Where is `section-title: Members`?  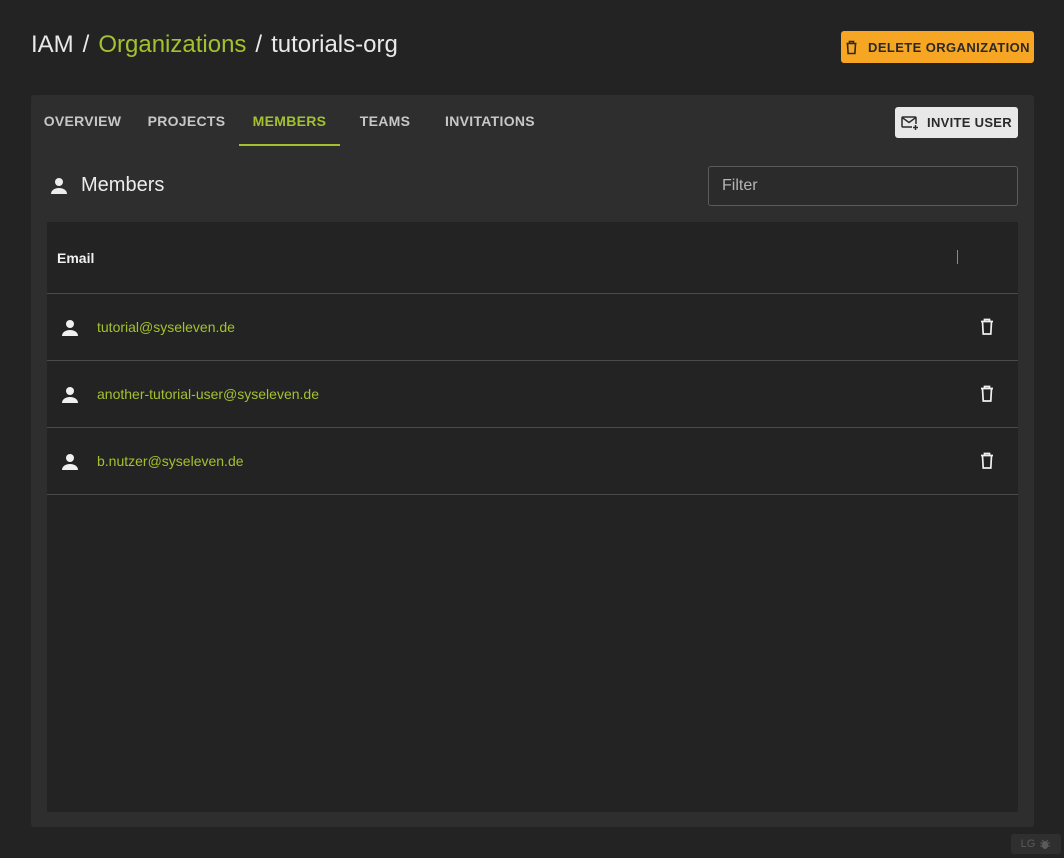 section-title: Members is located at coordinates (106, 185).